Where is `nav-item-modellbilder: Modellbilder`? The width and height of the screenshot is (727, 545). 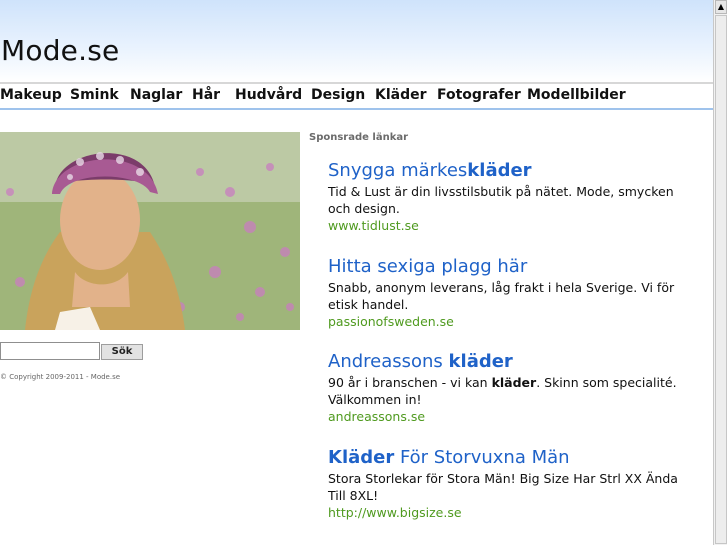 nav-item-modellbilder: Modellbilder is located at coordinates (576, 95).